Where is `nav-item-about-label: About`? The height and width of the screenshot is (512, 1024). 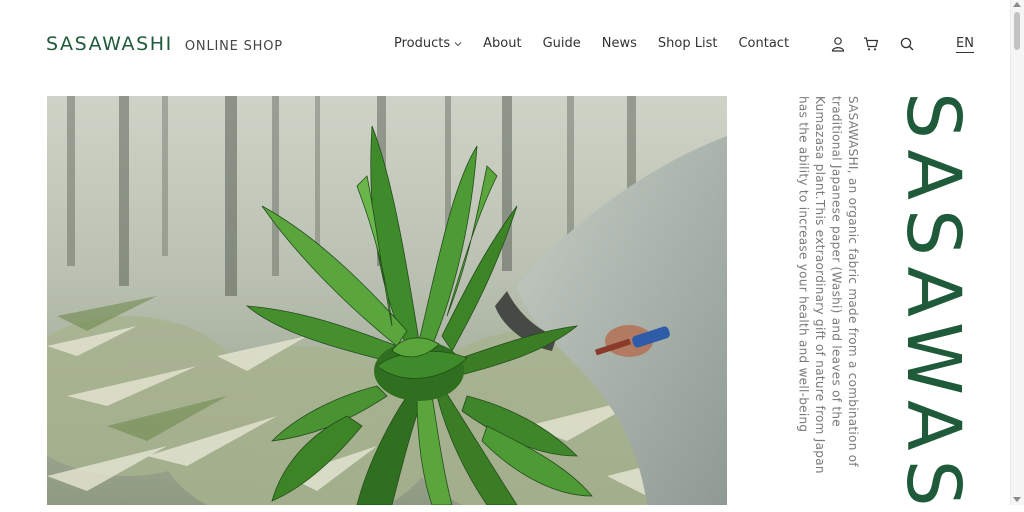
nav-item-about-label: About is located at coordinates (502, 43).